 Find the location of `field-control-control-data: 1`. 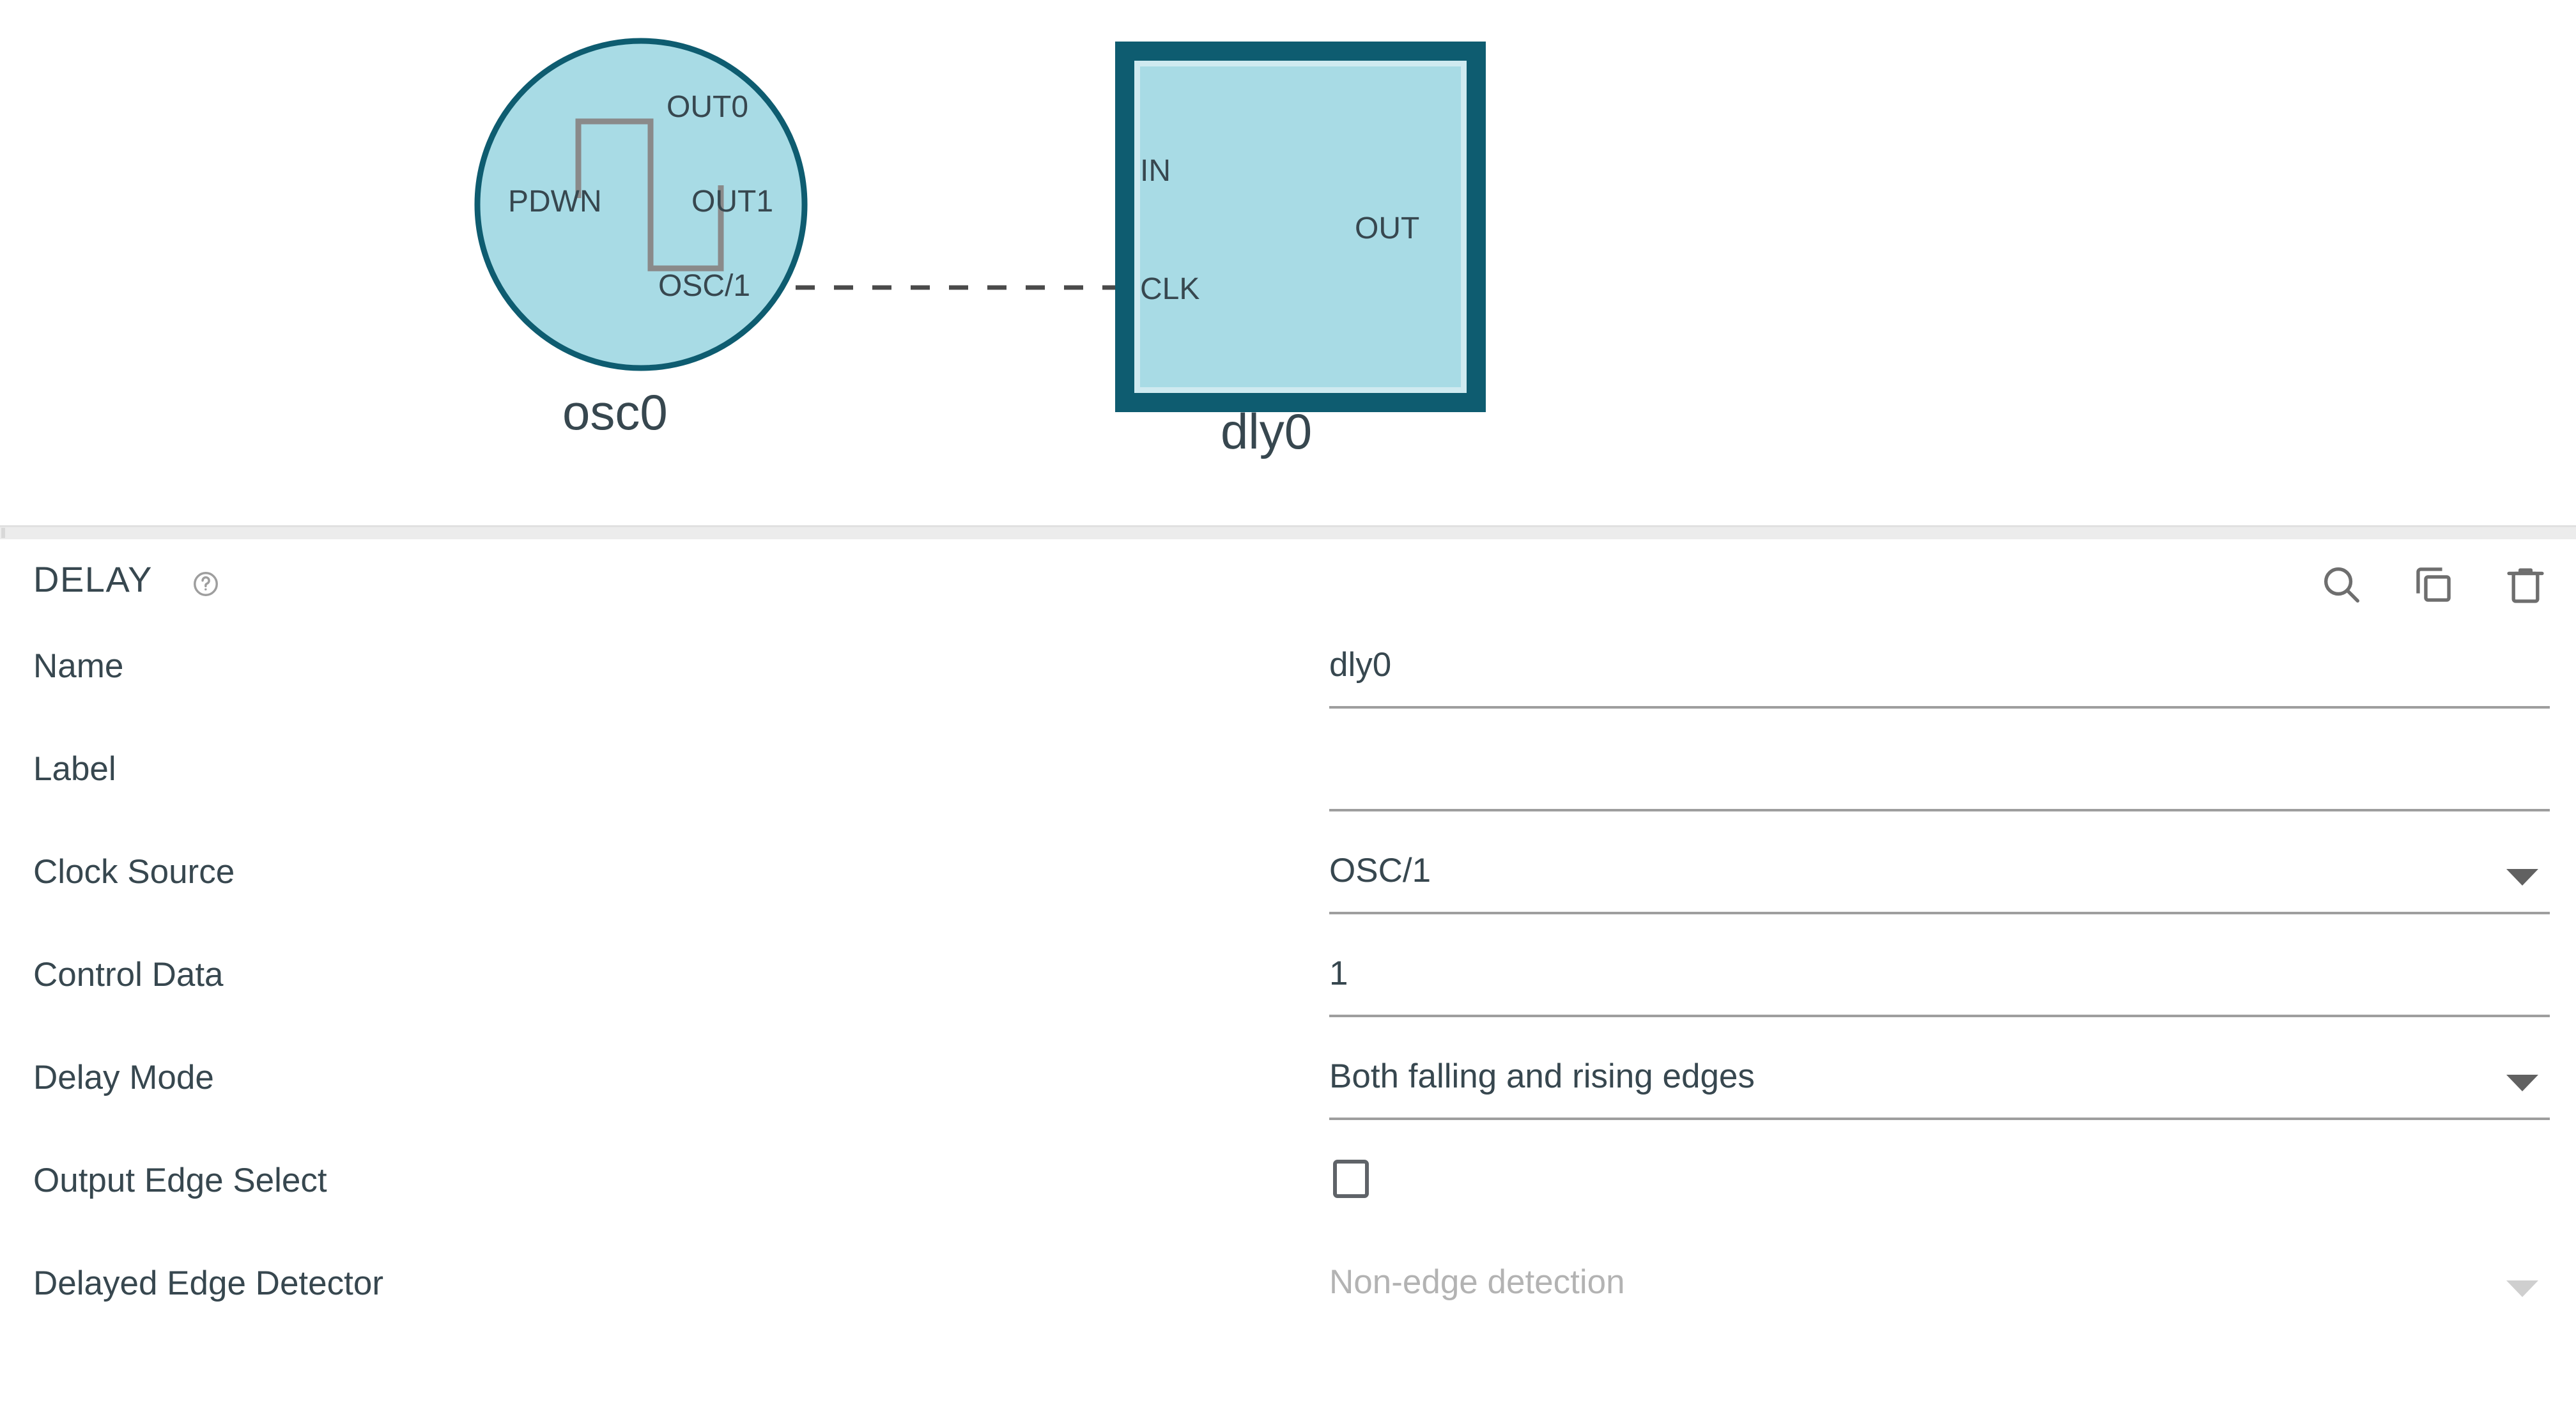

field-control-control-data: 1 is located at coordinates (1939, 990).